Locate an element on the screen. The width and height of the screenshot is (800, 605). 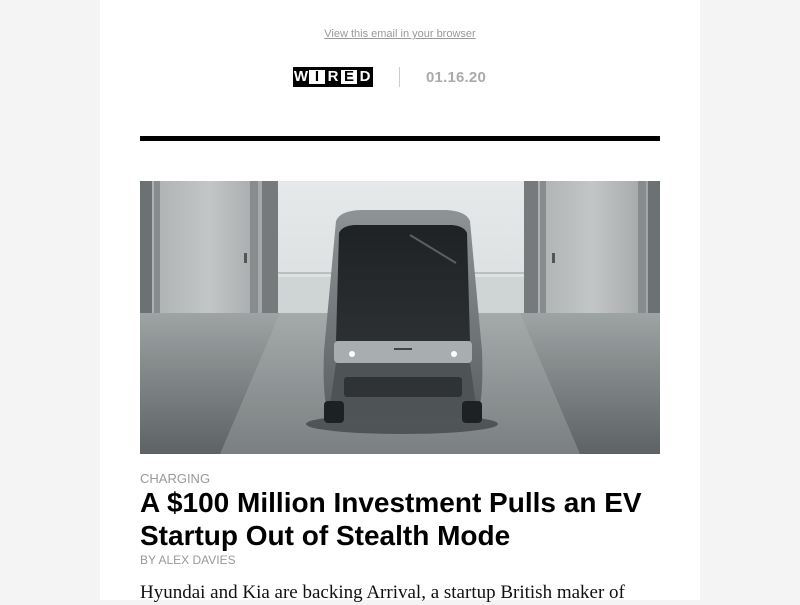
logo-letter: I is located at coordinates (317, 77).